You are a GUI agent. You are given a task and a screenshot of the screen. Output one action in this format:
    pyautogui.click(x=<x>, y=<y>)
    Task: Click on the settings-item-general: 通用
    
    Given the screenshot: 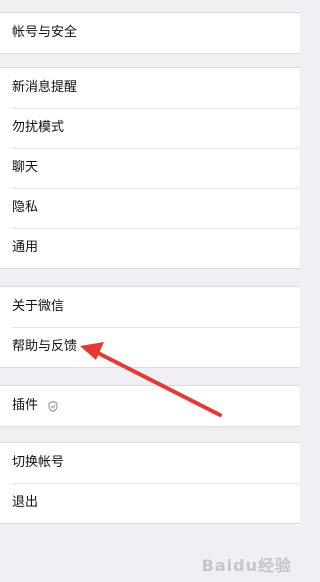 What is the action you would take?
    pyautogui.click(x=150, y=248)
    